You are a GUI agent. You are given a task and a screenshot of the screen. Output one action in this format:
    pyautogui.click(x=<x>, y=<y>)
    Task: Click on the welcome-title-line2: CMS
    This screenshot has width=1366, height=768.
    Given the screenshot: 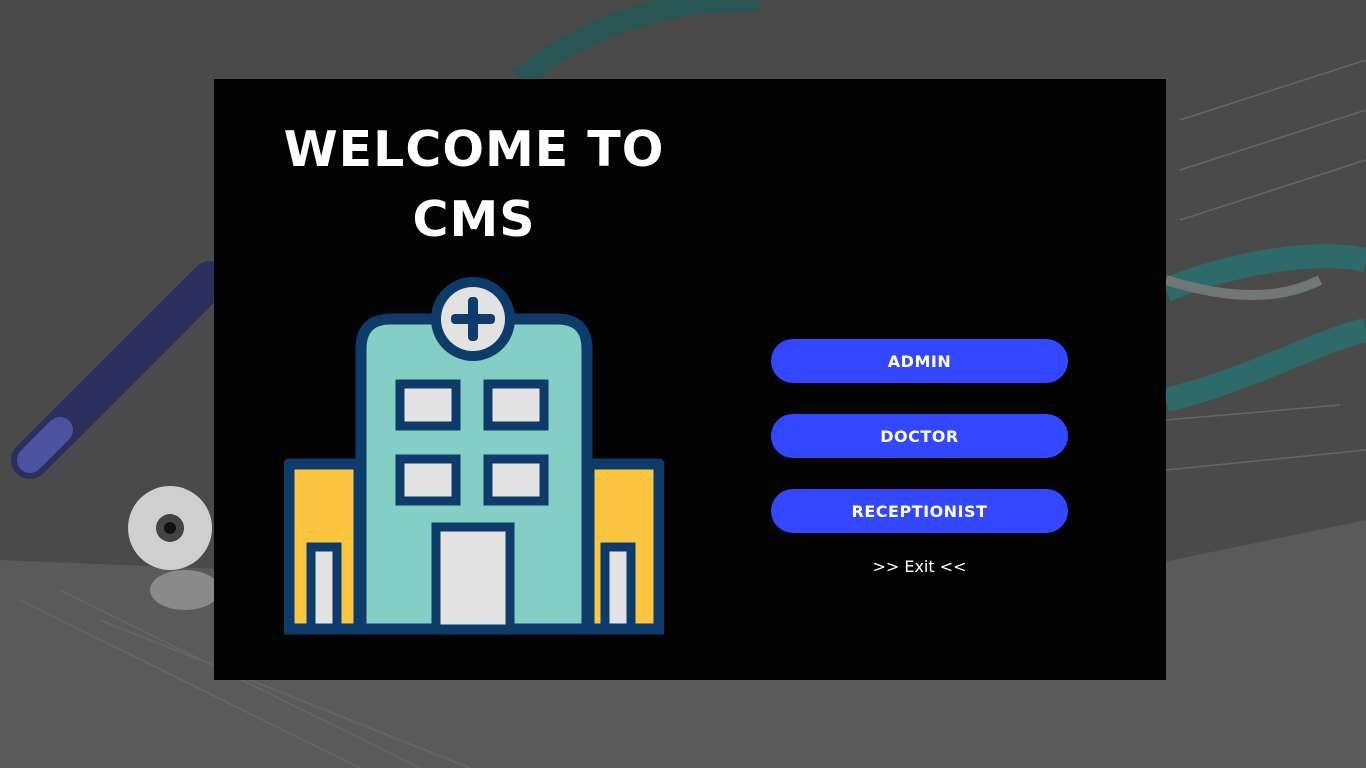 What is the action you would take?
    pyautogui.click(x=474, y=219)
    